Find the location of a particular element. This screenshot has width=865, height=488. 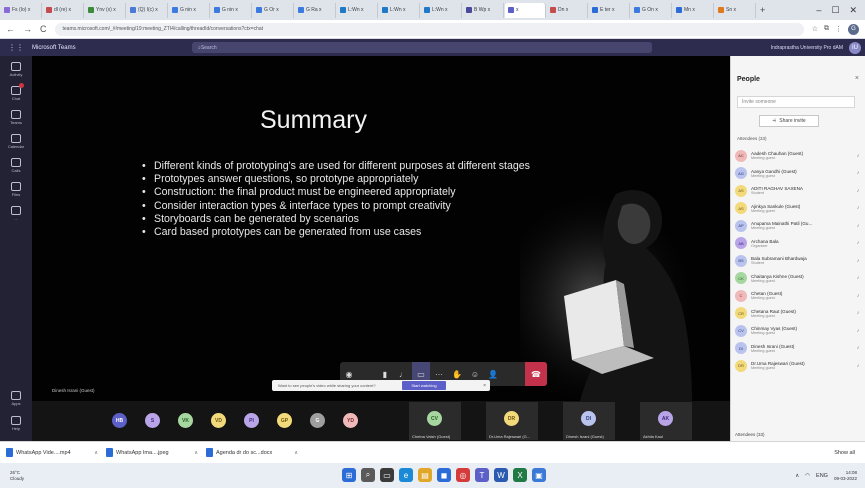

participant-avatar: VK is located at coordinates (185, 420).